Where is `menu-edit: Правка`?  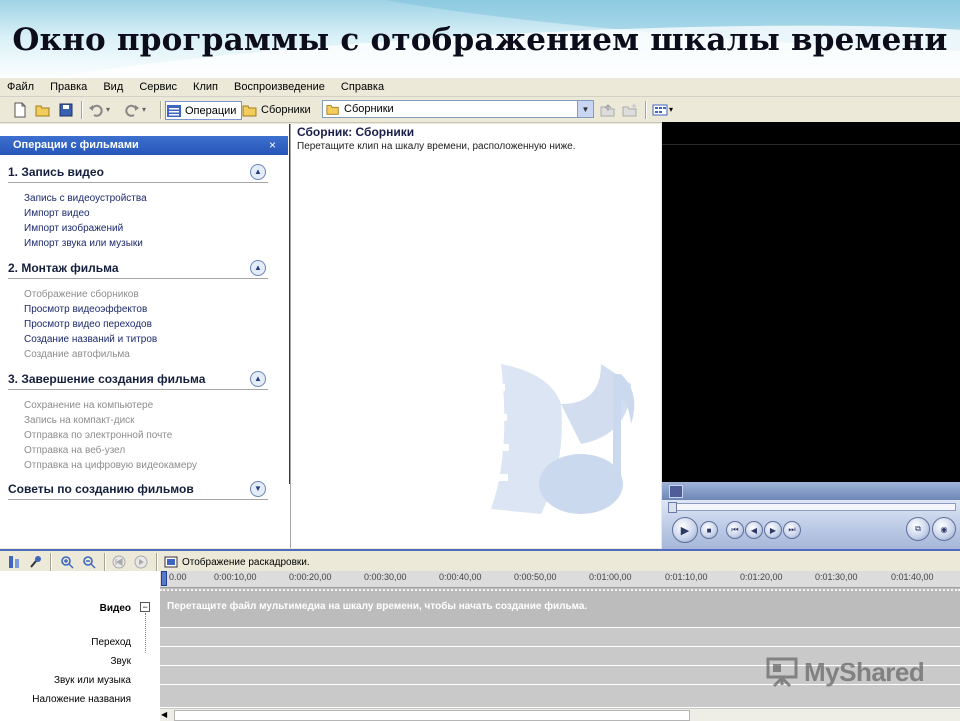
menu-edit: Правка is located at coordinates (68, 86).